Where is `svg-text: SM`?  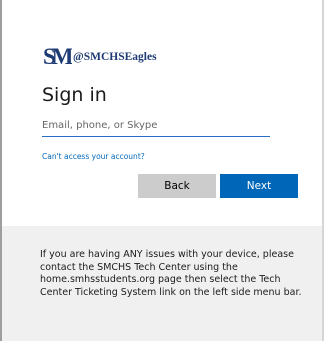
svg-text: SM is located at coordinates (57, 55).